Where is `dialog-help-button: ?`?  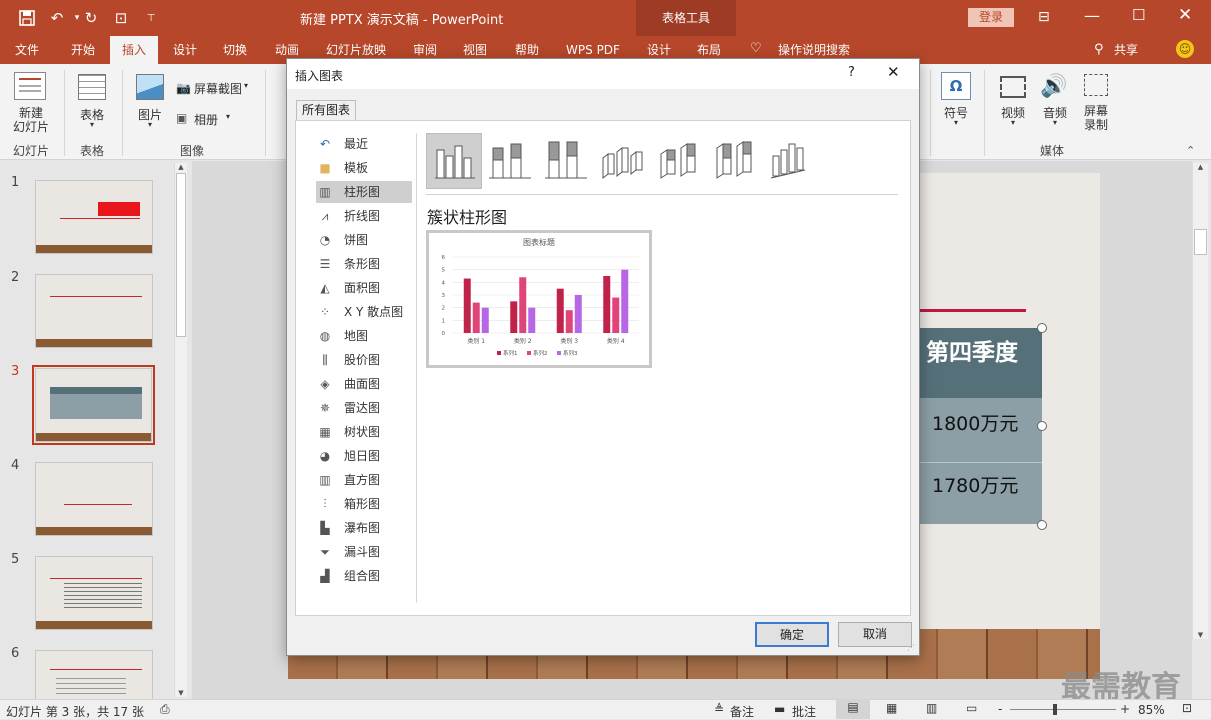 dialog-help-button: ? is located at coordinates (851, 72).